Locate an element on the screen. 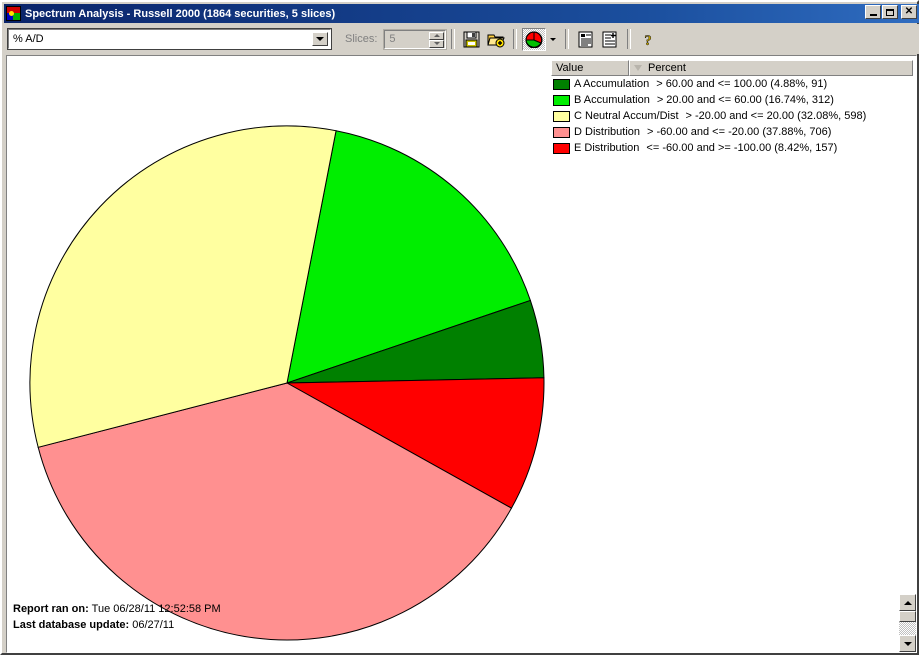  scroll-up-icon is located at coordinates (907, 602).